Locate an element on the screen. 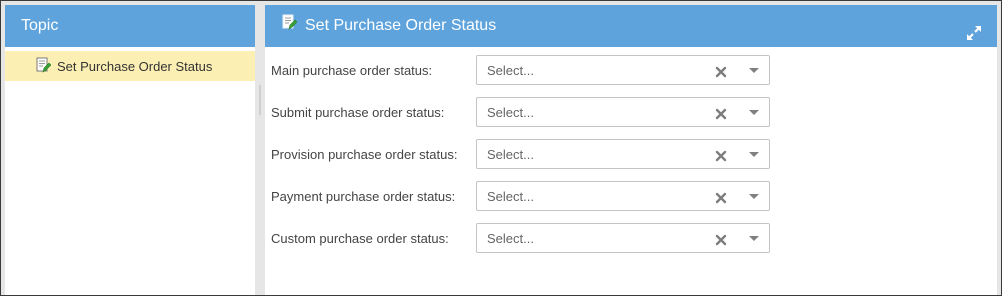  topic-item-label: Set Purchase Order Status is located at coordinates (135, 66).